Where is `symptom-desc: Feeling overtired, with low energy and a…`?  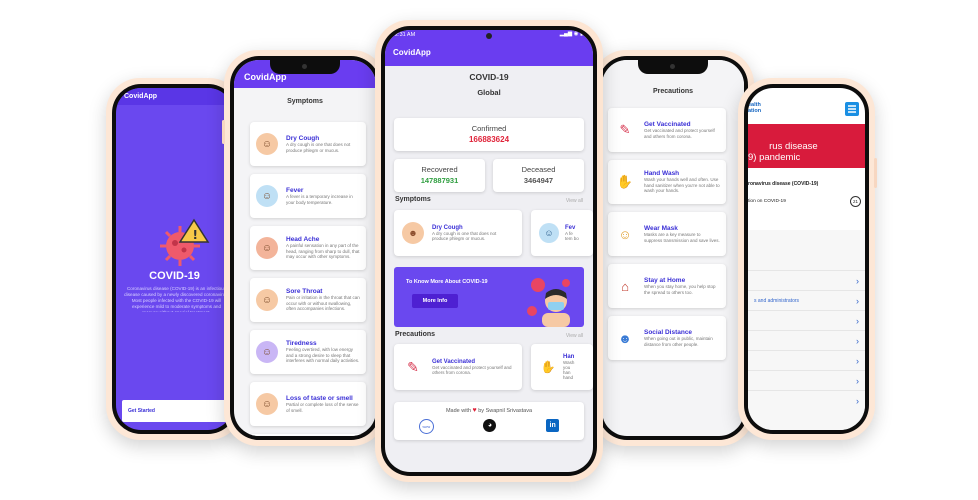
symptom-desc: Feeling overtired, with low energy and a… is located at coordinates (323, 355).